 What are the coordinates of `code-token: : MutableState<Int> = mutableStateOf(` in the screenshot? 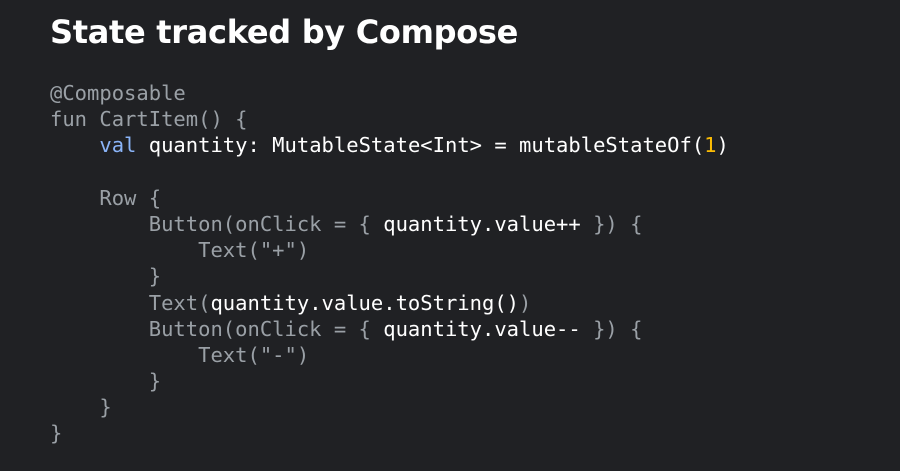 It's located at (476, 145).